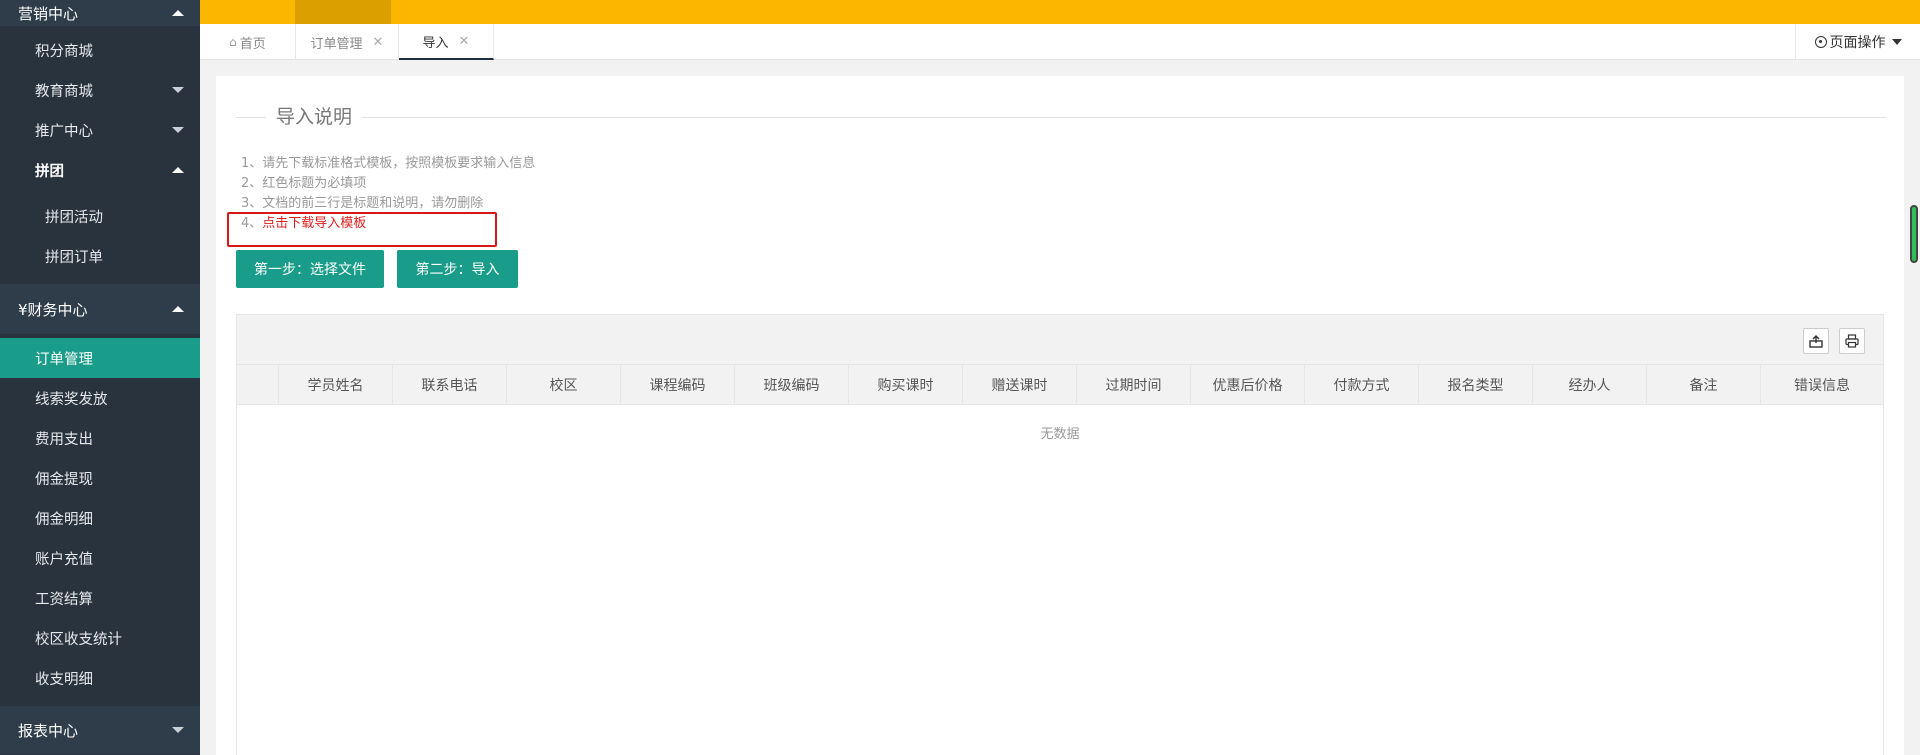 The width and height of the screenshot is (1920, 755). Describe the element at coordinates (74, 217) in the screenshot. I see `sidebar-item-label: 拼团活动` at that location.